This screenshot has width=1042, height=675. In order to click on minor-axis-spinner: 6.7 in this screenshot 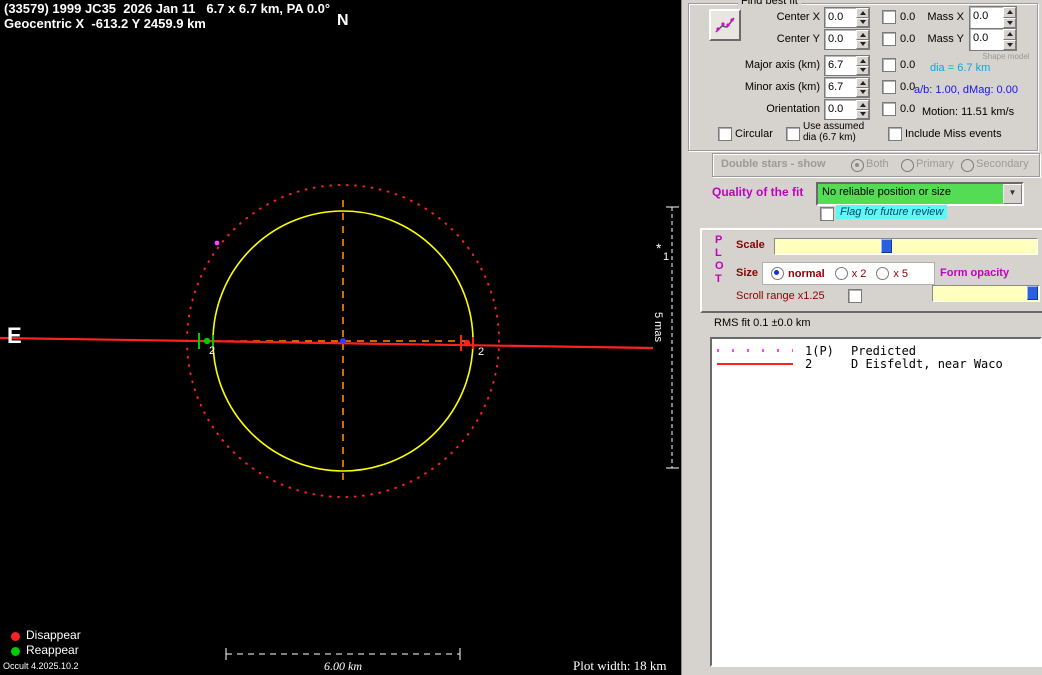, I will do `click(847, 87)`.